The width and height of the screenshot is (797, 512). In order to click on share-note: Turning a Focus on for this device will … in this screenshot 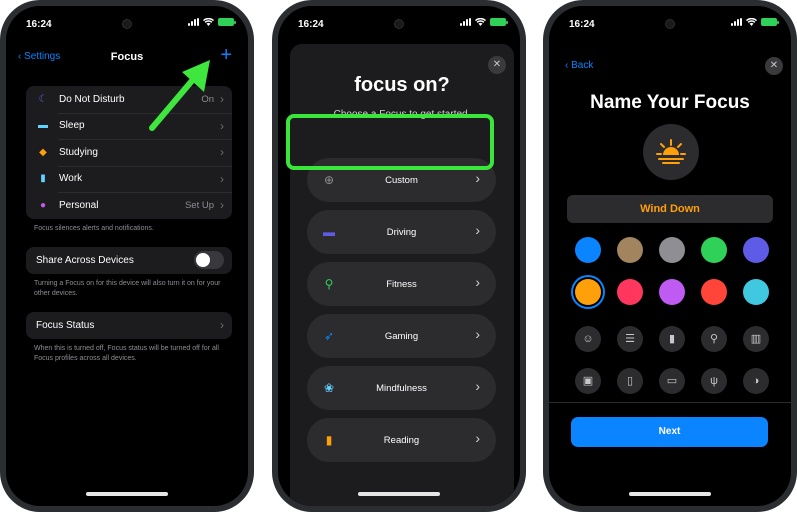, I will do `click(127, 288)`.